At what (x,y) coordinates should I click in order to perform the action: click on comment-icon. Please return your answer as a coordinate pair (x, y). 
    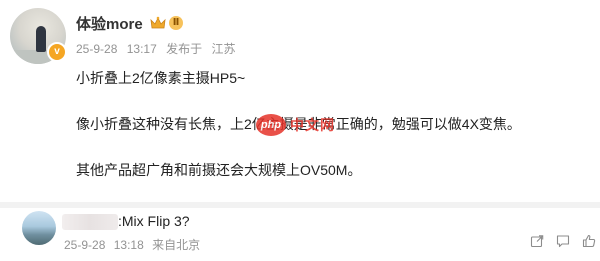
    Looking at the image, I should click on (563, 241).